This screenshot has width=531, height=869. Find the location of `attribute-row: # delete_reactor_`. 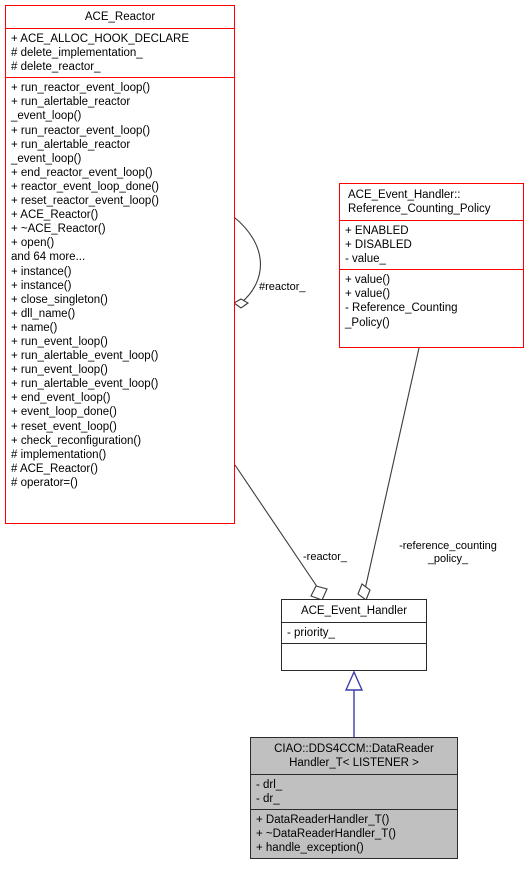

attribute-row: # delete_reactor_ is located at coordinates (56, 67).